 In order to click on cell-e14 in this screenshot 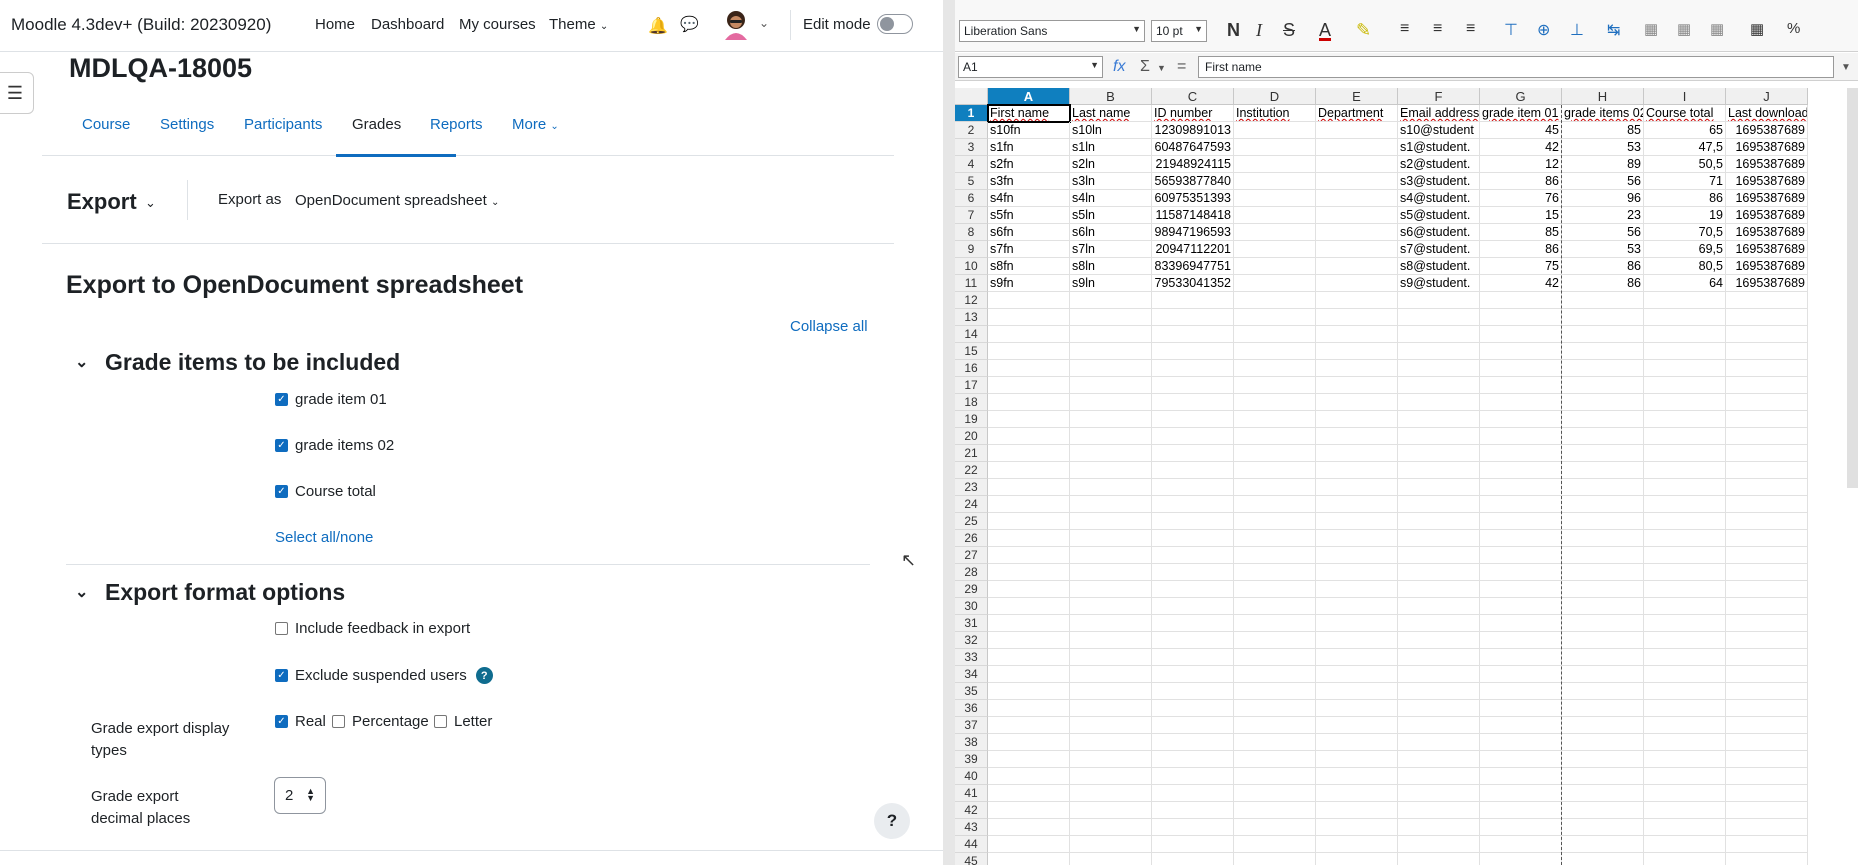, I will do `click(1357, 334)`.